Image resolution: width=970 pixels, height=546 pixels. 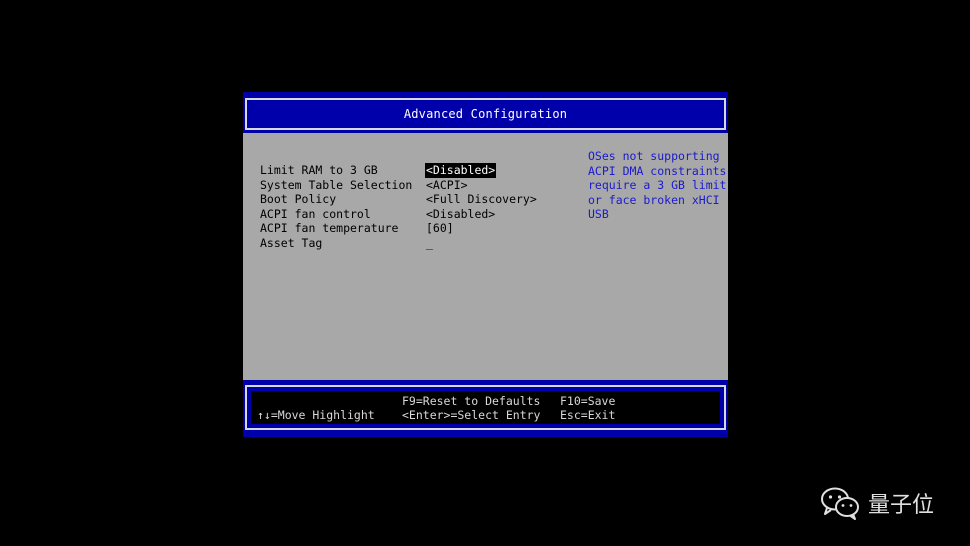 What do you see at coordinates (336, 184) in the screenshot?
I see `setting-label: System Table Selection` at bounding box center [336, 184].